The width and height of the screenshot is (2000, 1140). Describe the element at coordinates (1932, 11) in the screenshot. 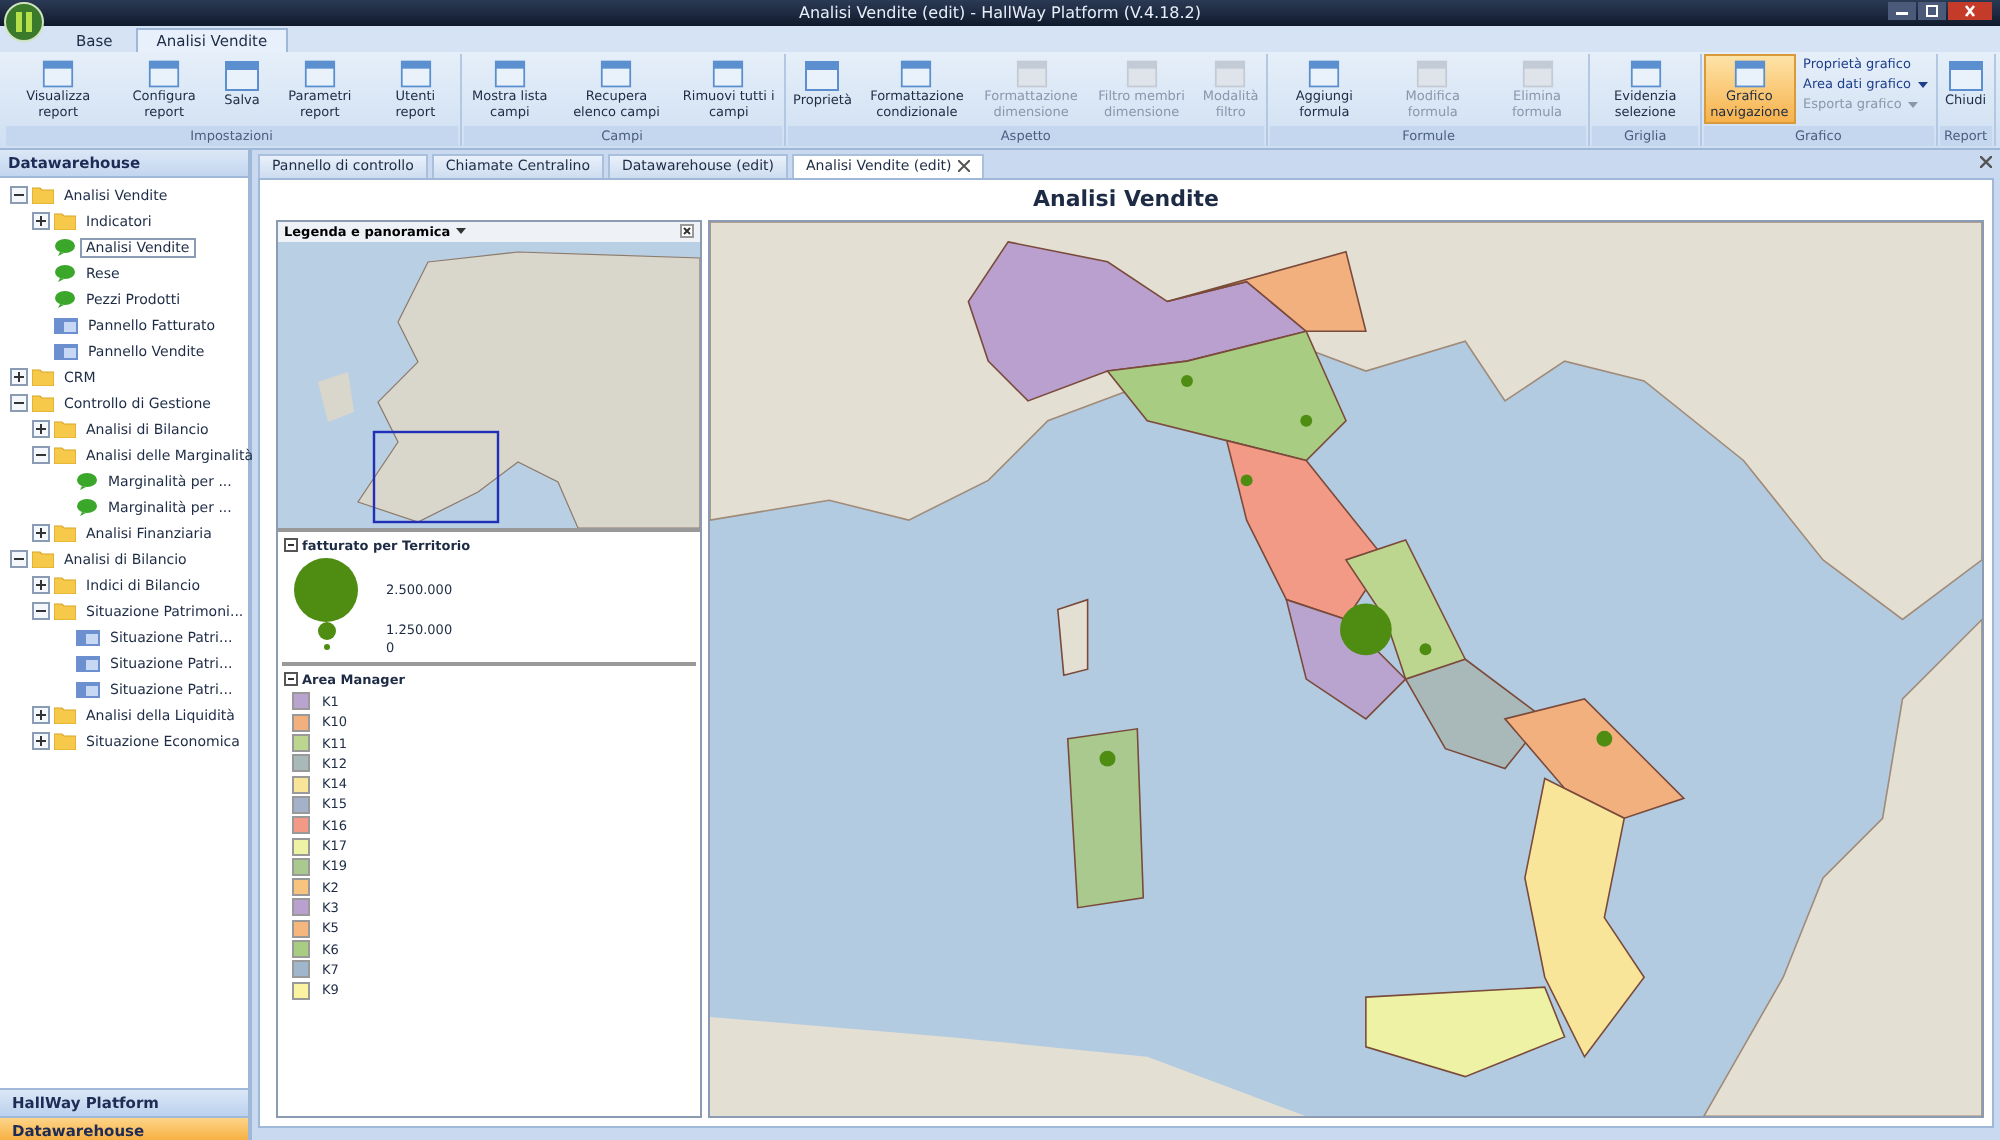

I see `maximize-icon` at that location.